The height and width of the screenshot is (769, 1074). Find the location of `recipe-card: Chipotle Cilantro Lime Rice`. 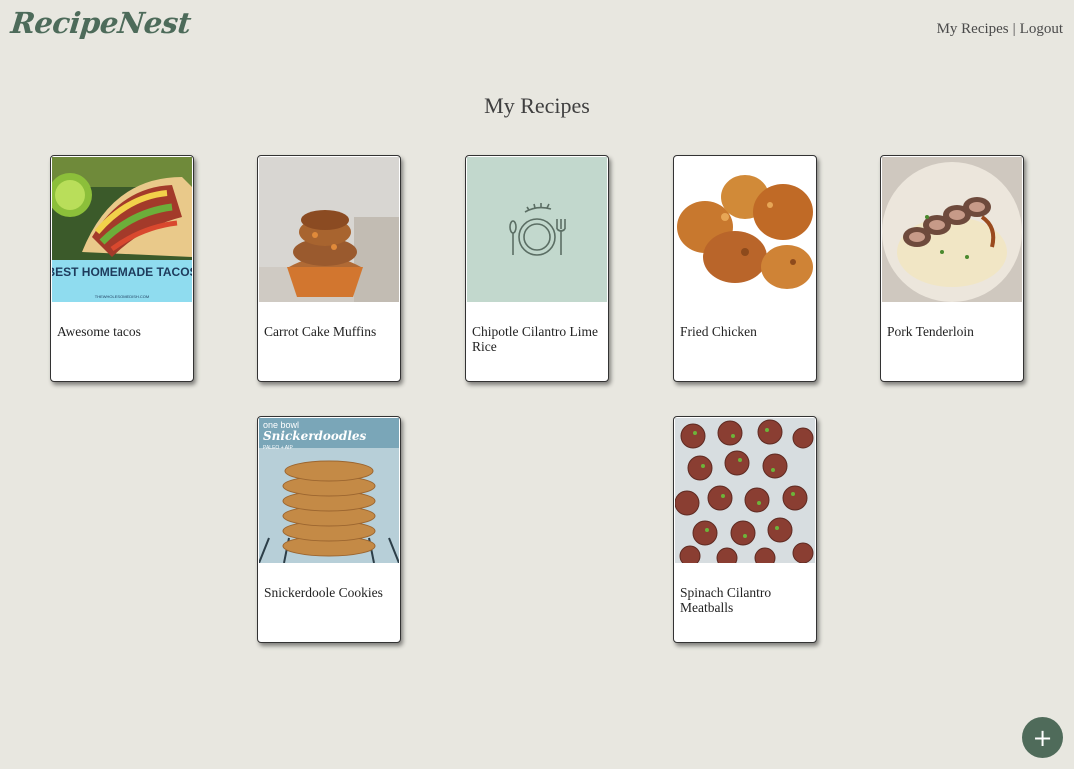

recipe-card: Chipotle Cilantro Lime Rice is located at coordinates (537, 268).